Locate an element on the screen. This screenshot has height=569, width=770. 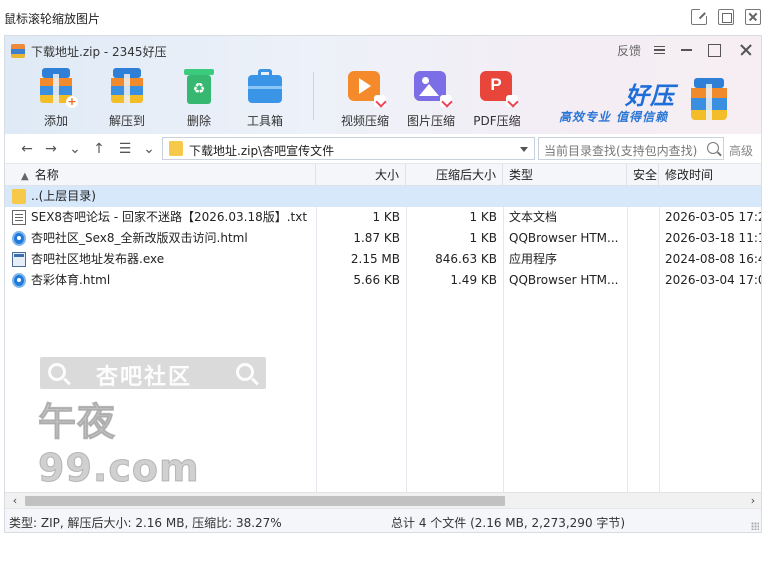
outer-window-title: 鼠标滚轮缩放图片 is located at coordinates (52, 19).